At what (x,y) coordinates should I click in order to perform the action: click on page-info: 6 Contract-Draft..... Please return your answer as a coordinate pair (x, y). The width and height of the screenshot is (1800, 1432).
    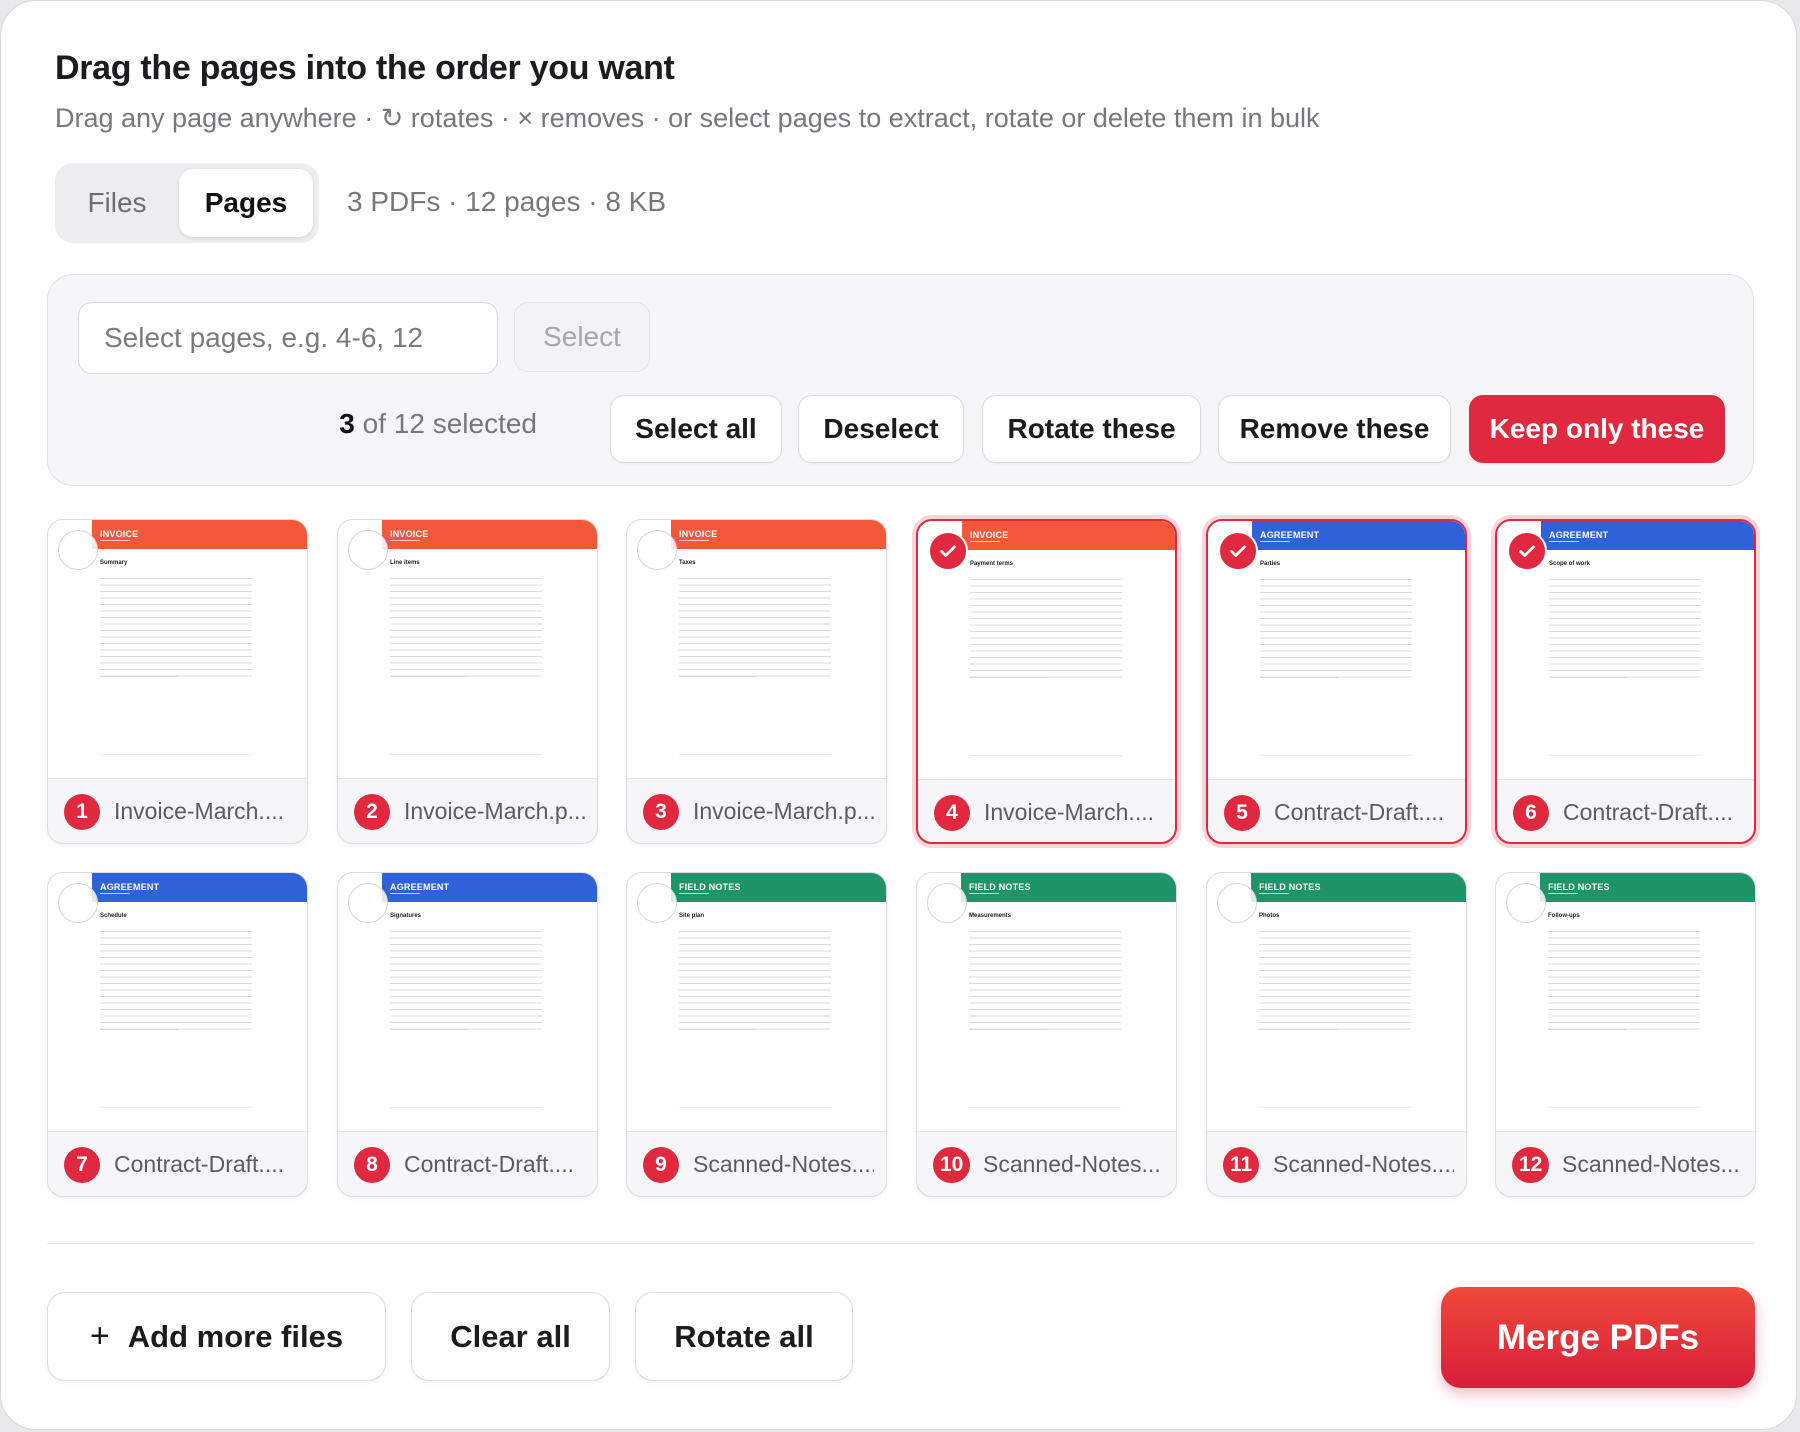
    Looking at the image, I should click on (1625, 810).